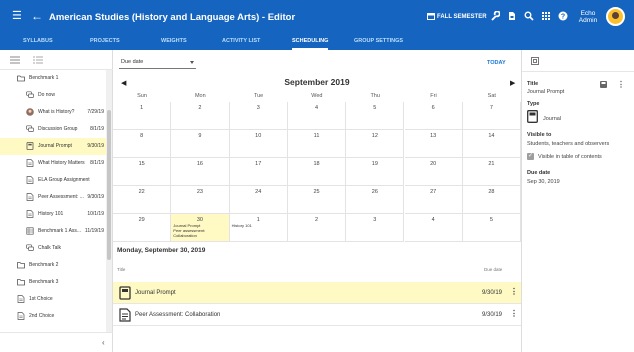 The width and height of the screenshot is (634, 352). Describe the element at coordinates (53, 95) in the screenshot. I see `sidebar-item: Do now` at that location.